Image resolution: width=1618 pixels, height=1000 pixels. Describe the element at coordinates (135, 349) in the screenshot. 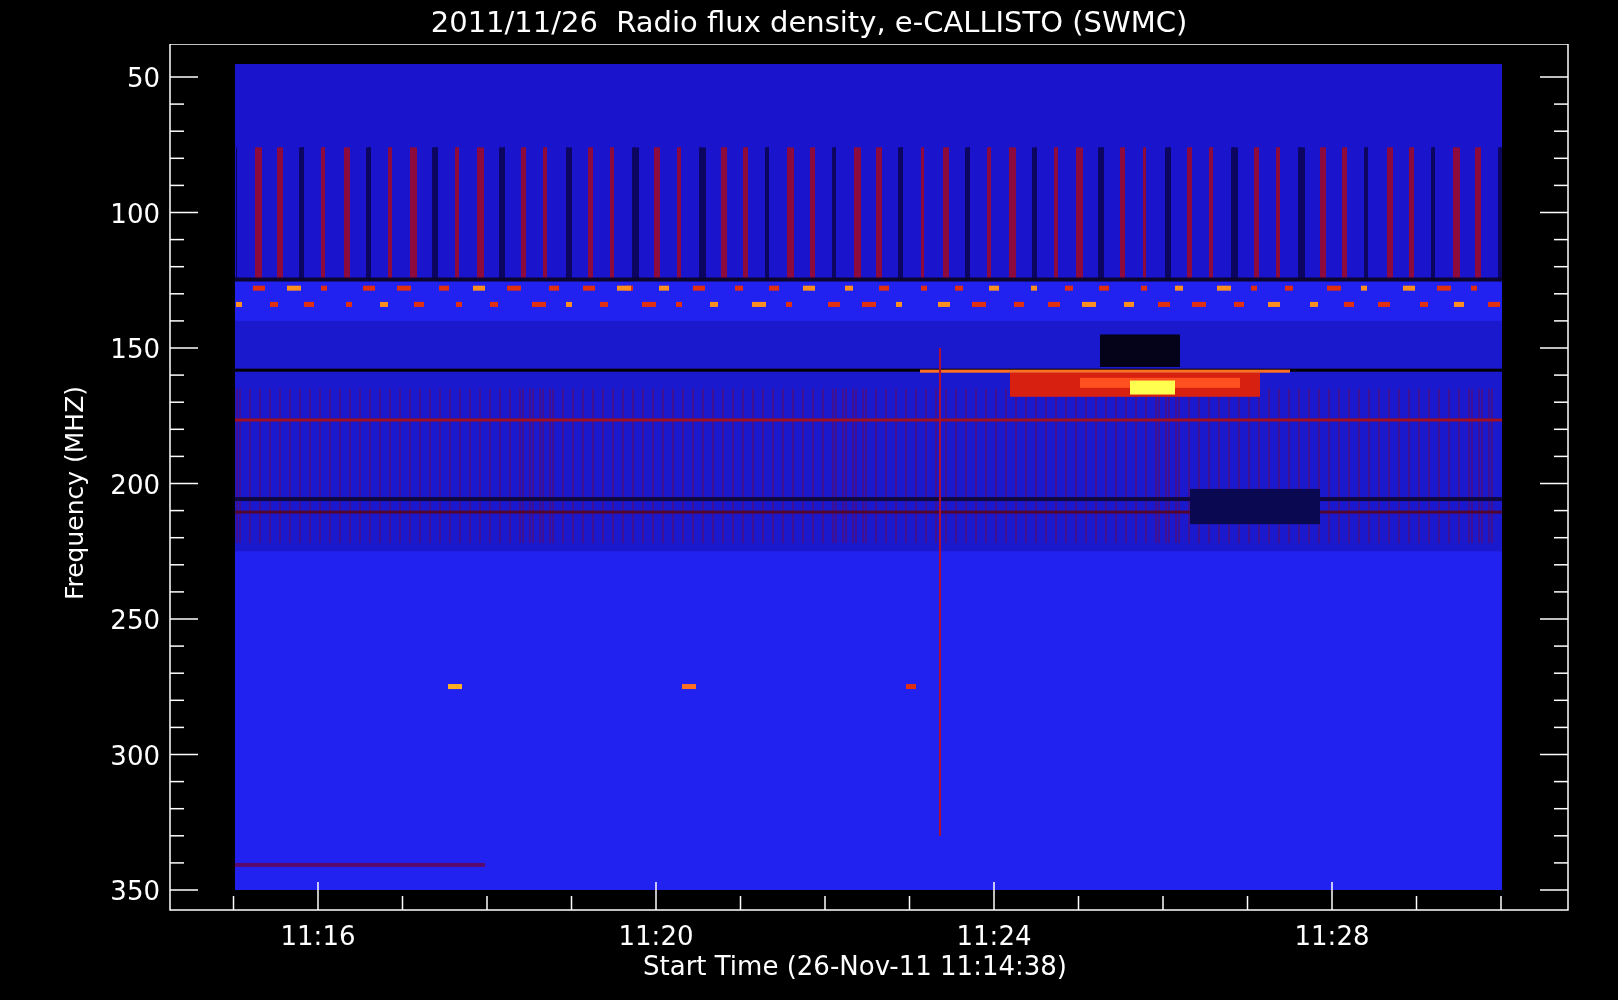

I see `tick-label: 150` at that location.